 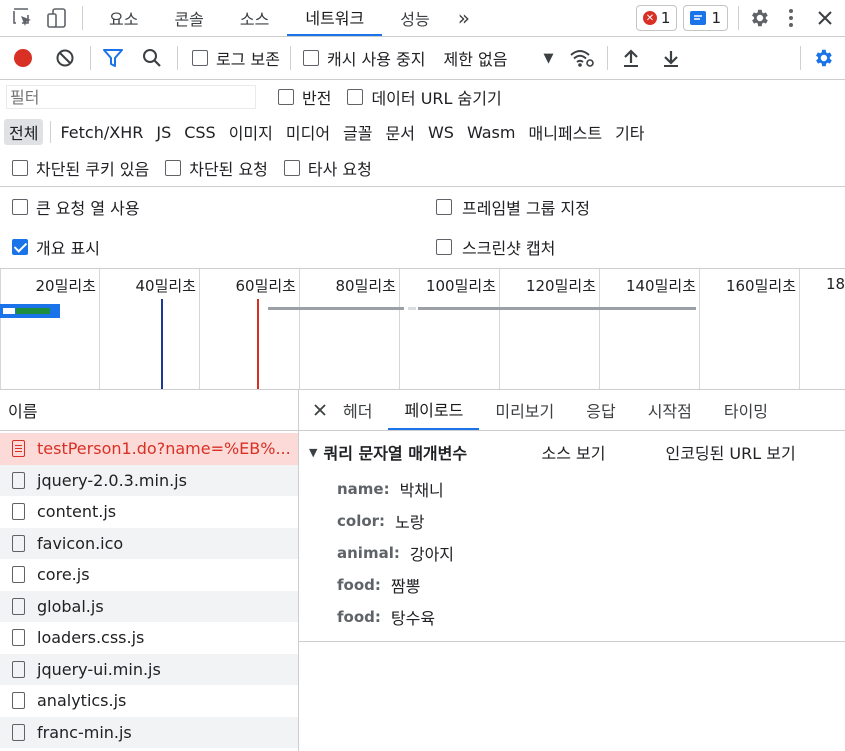 What do you see at coordinates (291, 168) in the screenshot?
I see `third-party-checkbox` at bounding box center [291, 168].